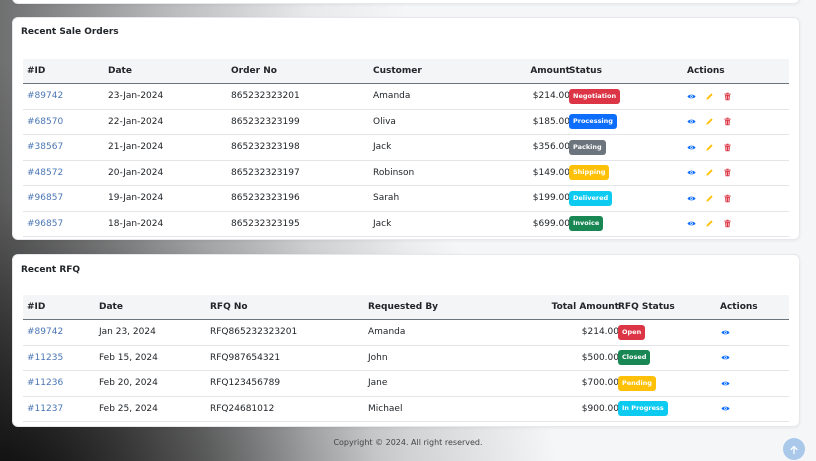 The height and width of the screenshot is (461, 816). What do you see at coordinates (585, 71) in the screenshot?
I see `column-header-status: Status` at bounding box center [585, 71].